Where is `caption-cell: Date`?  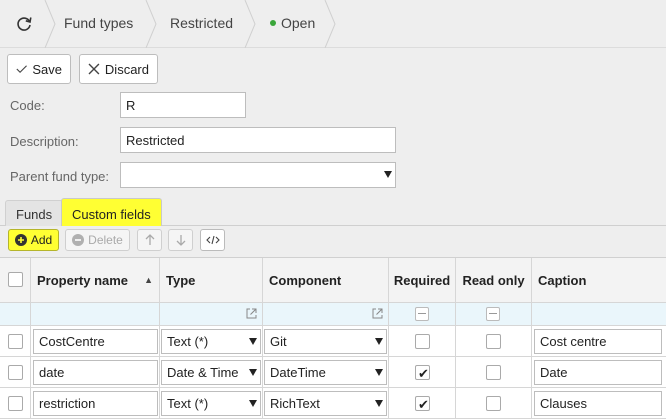 caption-cell: Date is located at coordinates (599, 372).